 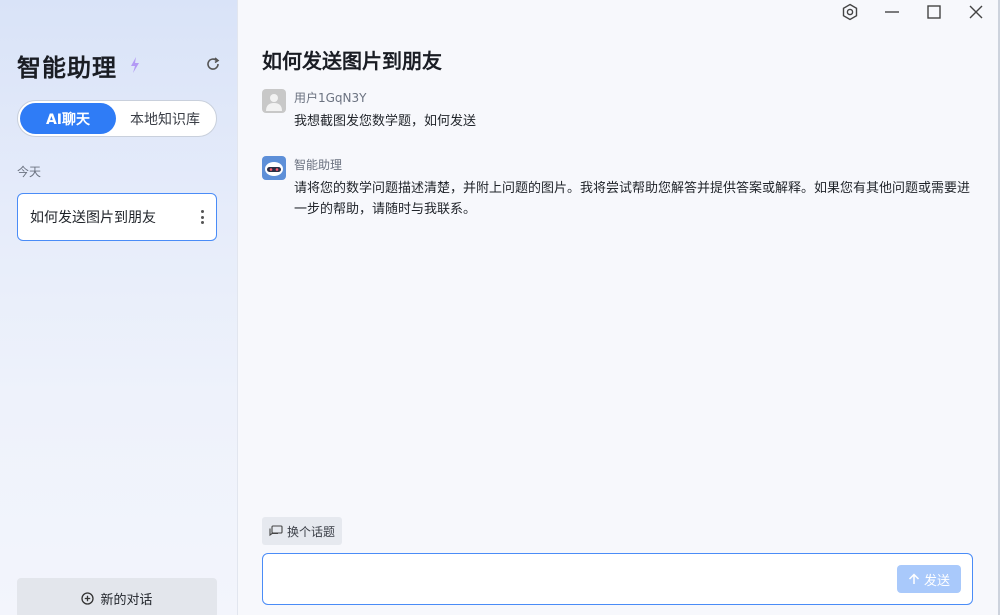 What do you see at coordinates (29, 172) in the screenshot?
I see `section-label-today: 今天` at bounding box center [29, 172].